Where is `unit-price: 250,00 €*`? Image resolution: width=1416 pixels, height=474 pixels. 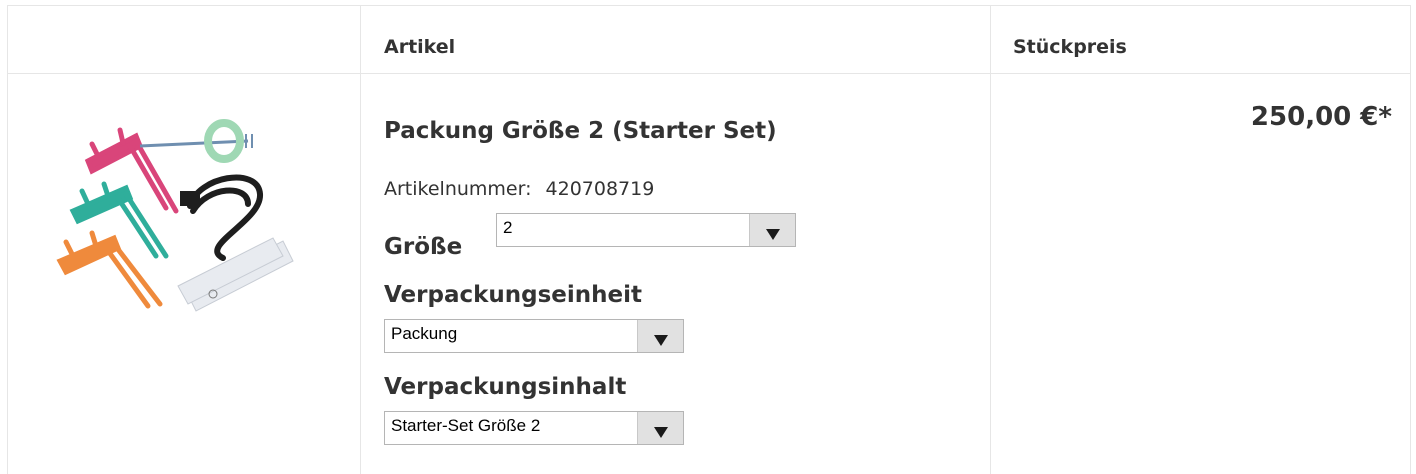
unit-price: 250,00 €* is located at coordinates (1321, 117).